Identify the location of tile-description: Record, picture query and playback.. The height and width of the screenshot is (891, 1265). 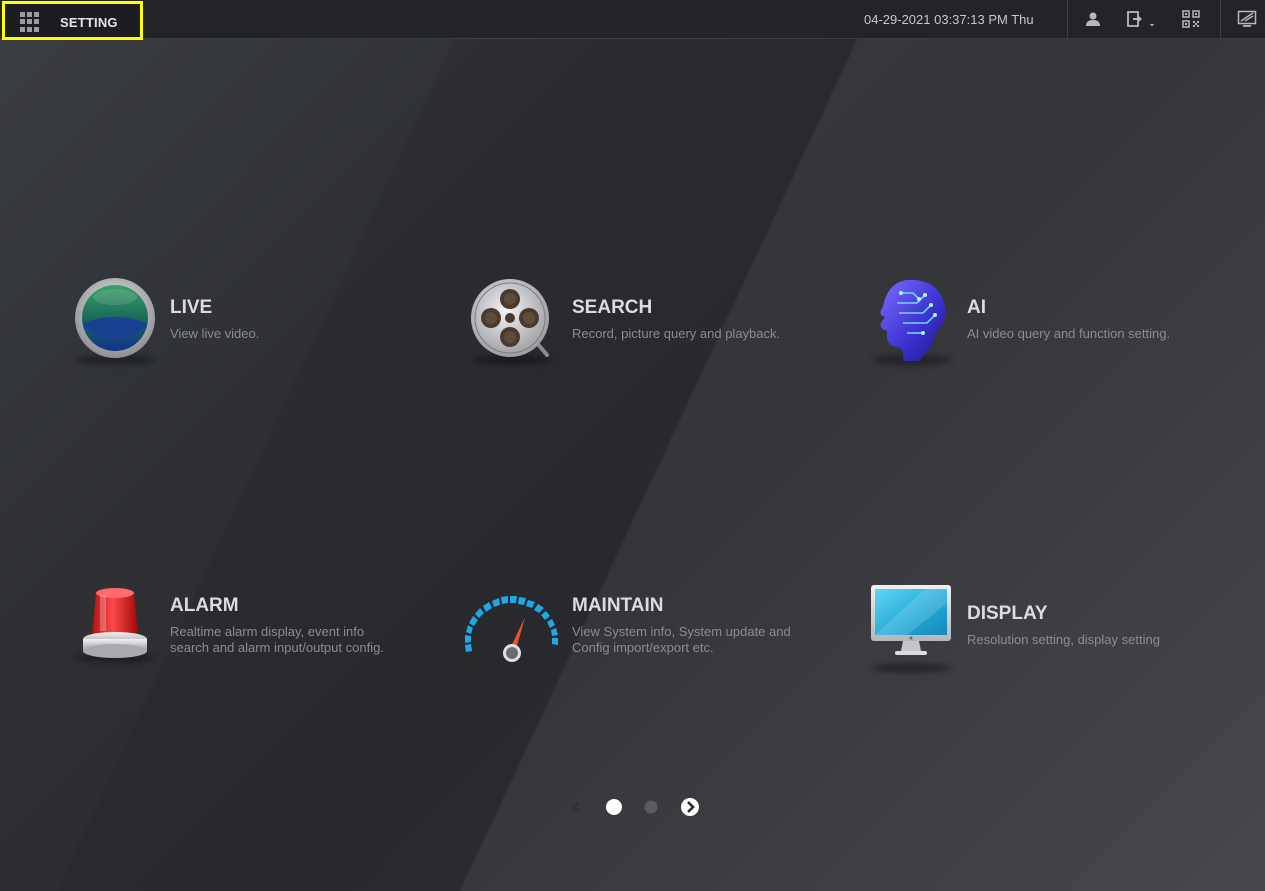
(676, 333).